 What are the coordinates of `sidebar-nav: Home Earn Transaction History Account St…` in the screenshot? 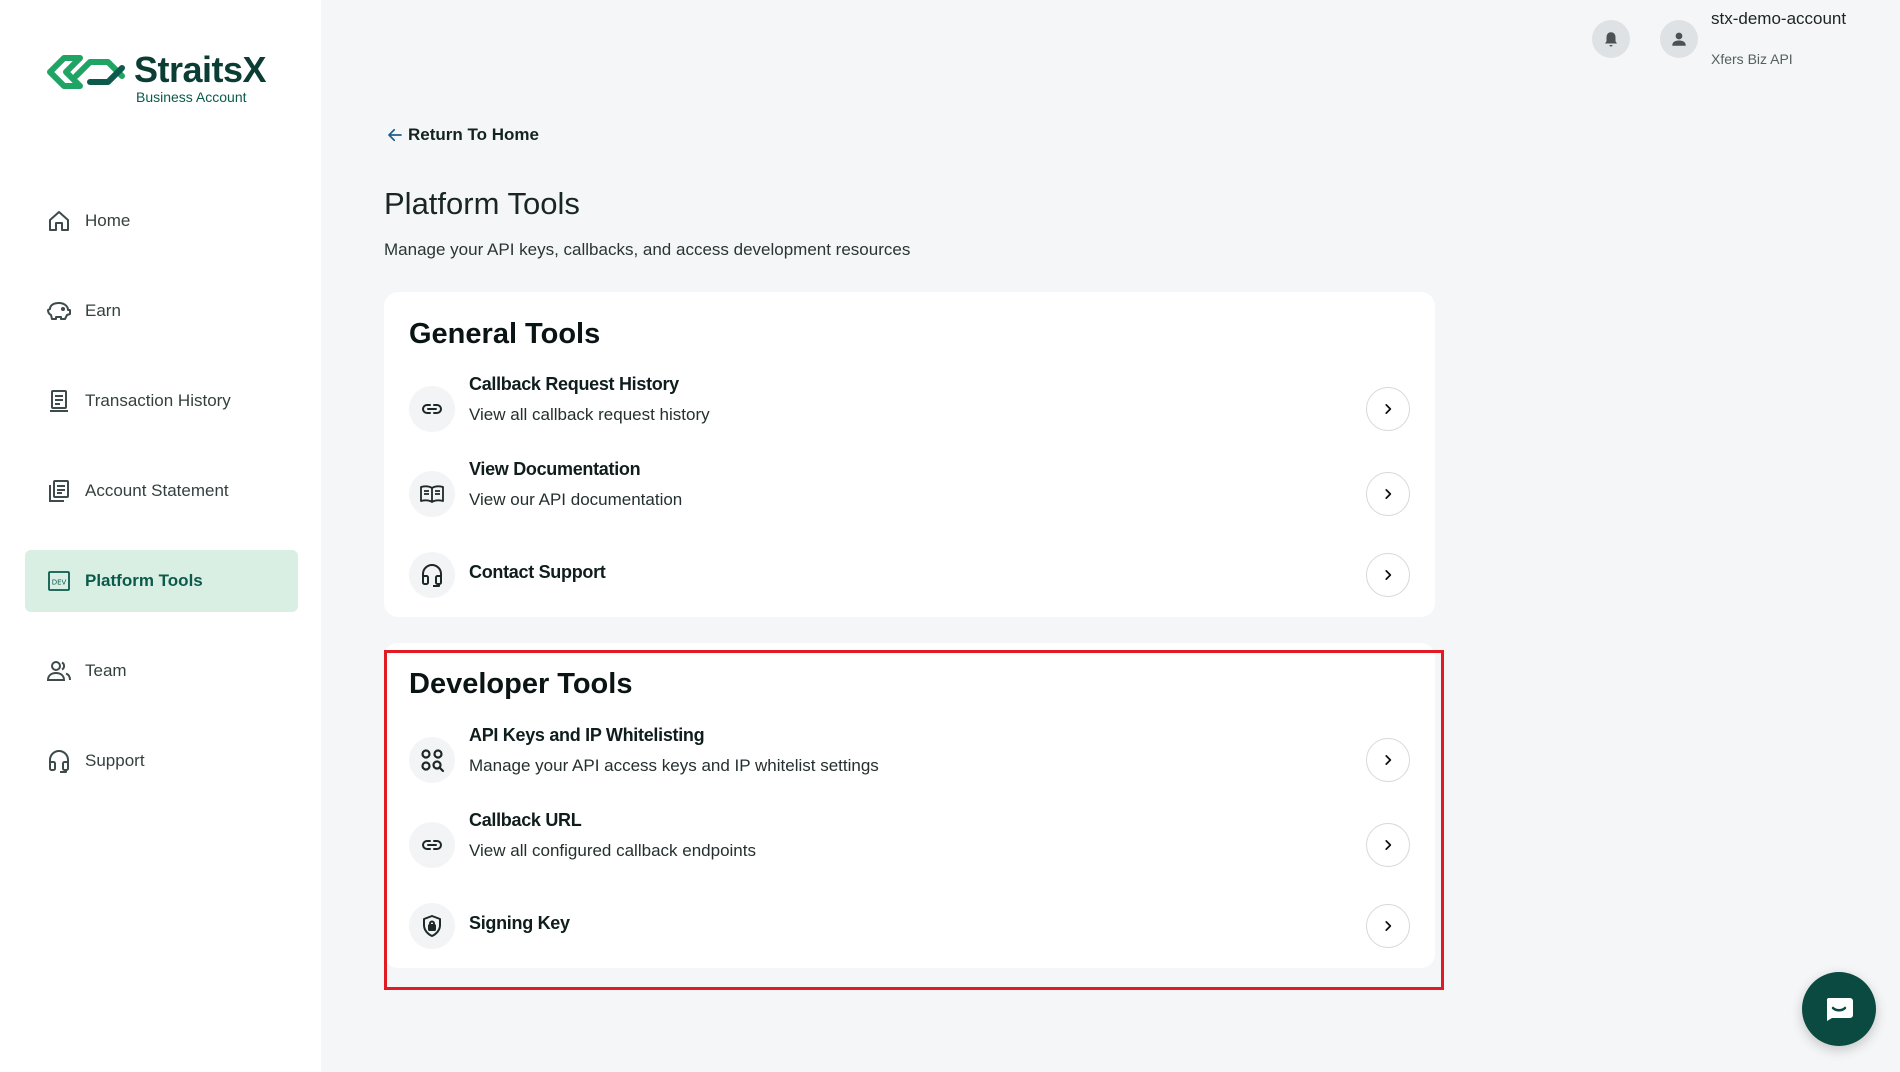 It's located at (161, 505).